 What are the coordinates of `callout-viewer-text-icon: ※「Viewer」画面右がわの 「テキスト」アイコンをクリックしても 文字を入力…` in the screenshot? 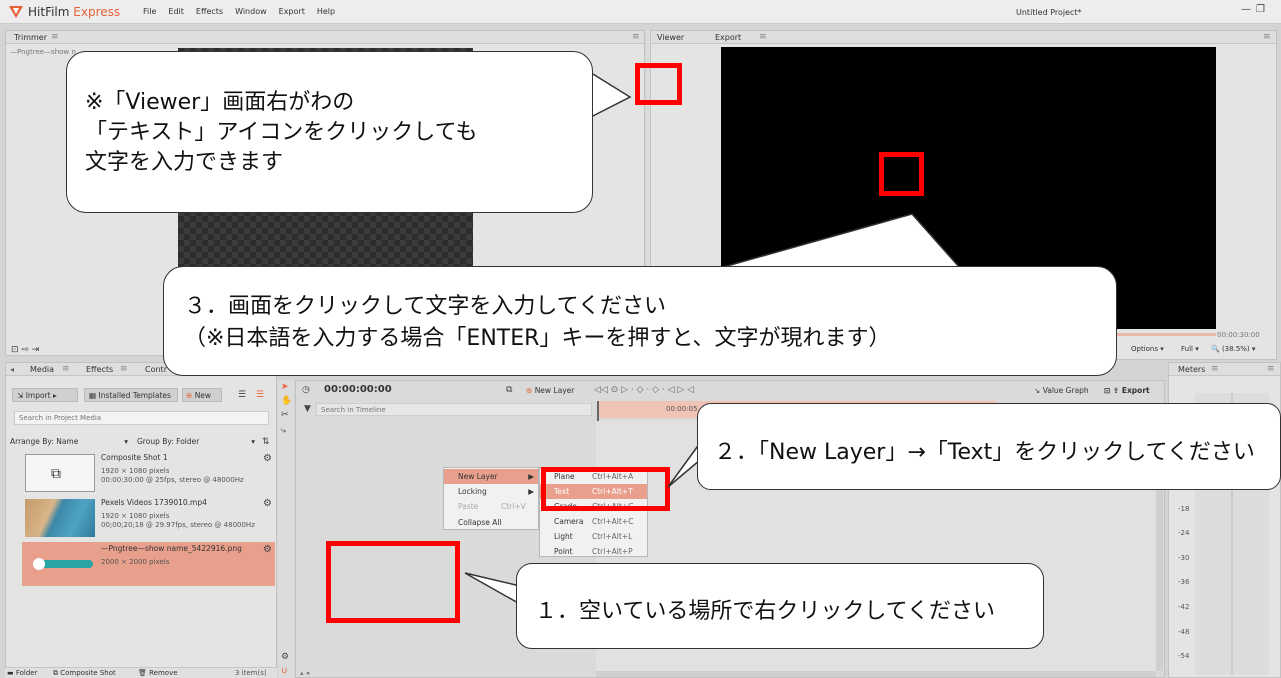 It's located at (329, 132).